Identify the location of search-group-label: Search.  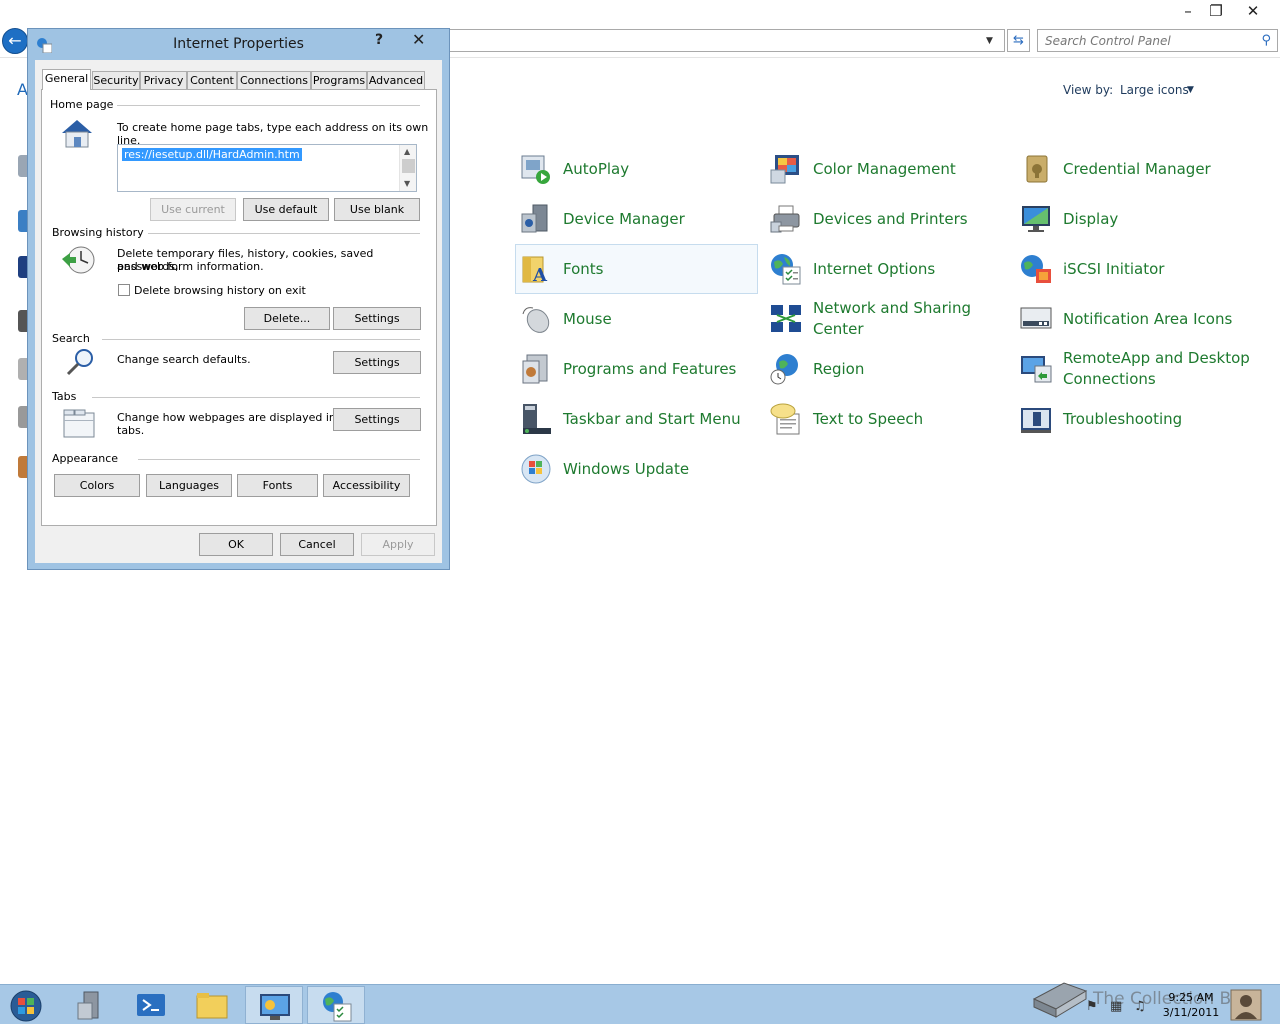
(73, 338).